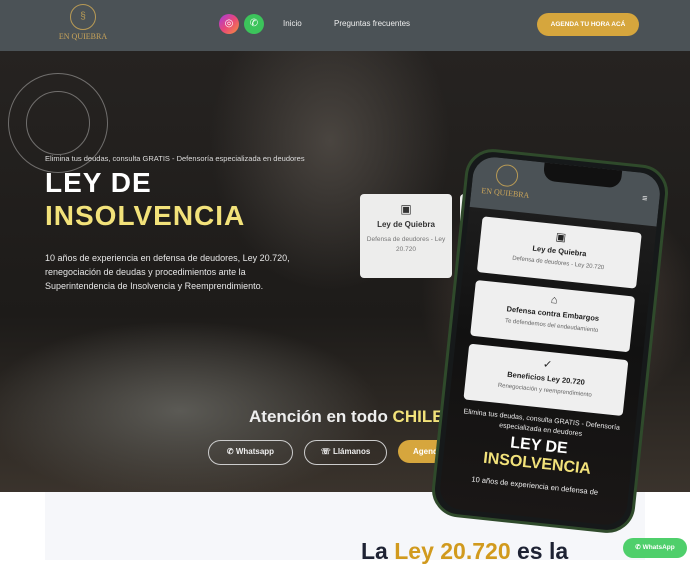 The height and width of the screenshot is (565, 690). What do you see at coordinates (452, 551) in the screenshot?
I see `heading-highlight: Ley 20.720` at bounding box center [452, 551].